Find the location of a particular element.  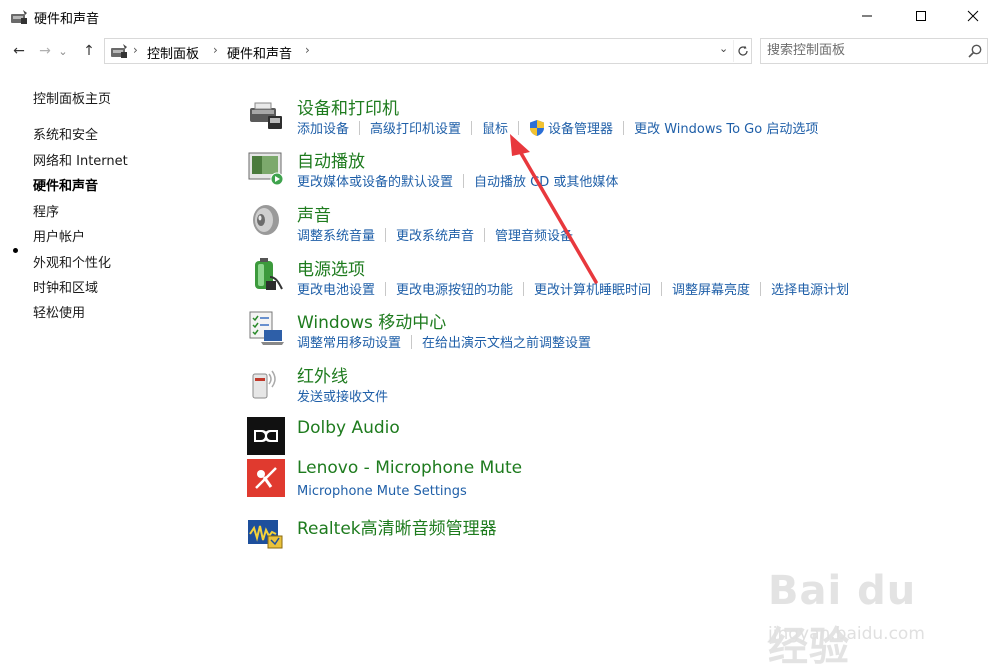

category-links: 更改电池设置 更改电源按钮的功能 更改计算机睡眠时间 调整屏幕亮度 选择电源计划 is located at coordinates (573, 288).